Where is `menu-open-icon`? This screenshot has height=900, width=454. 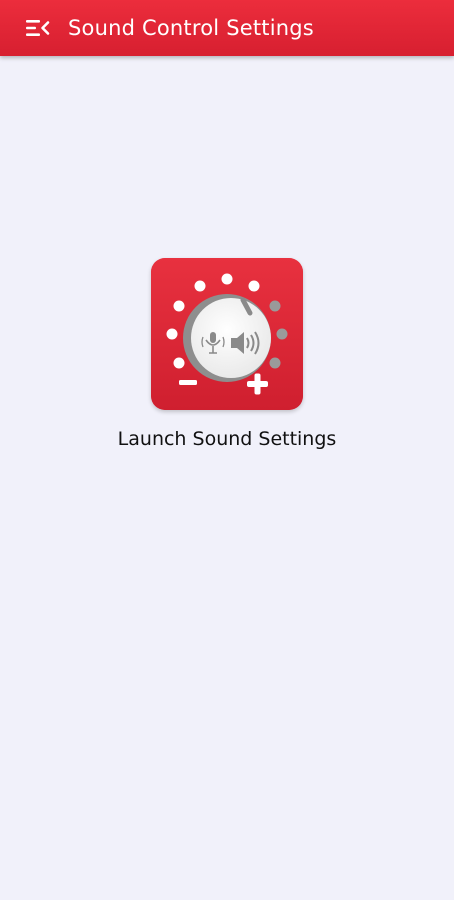
menu-open-icon is located at coordinates (38, 28).